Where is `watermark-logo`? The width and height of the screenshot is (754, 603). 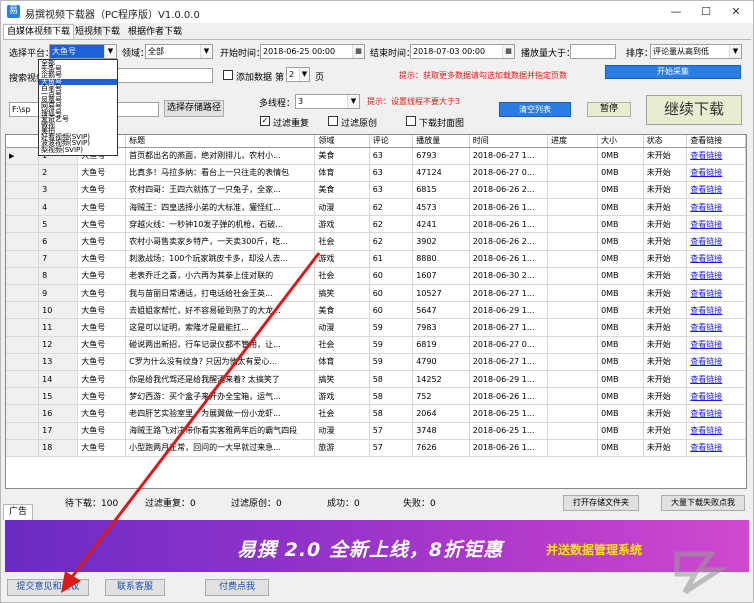
watermark-logo is located at coordinates (699, 571).